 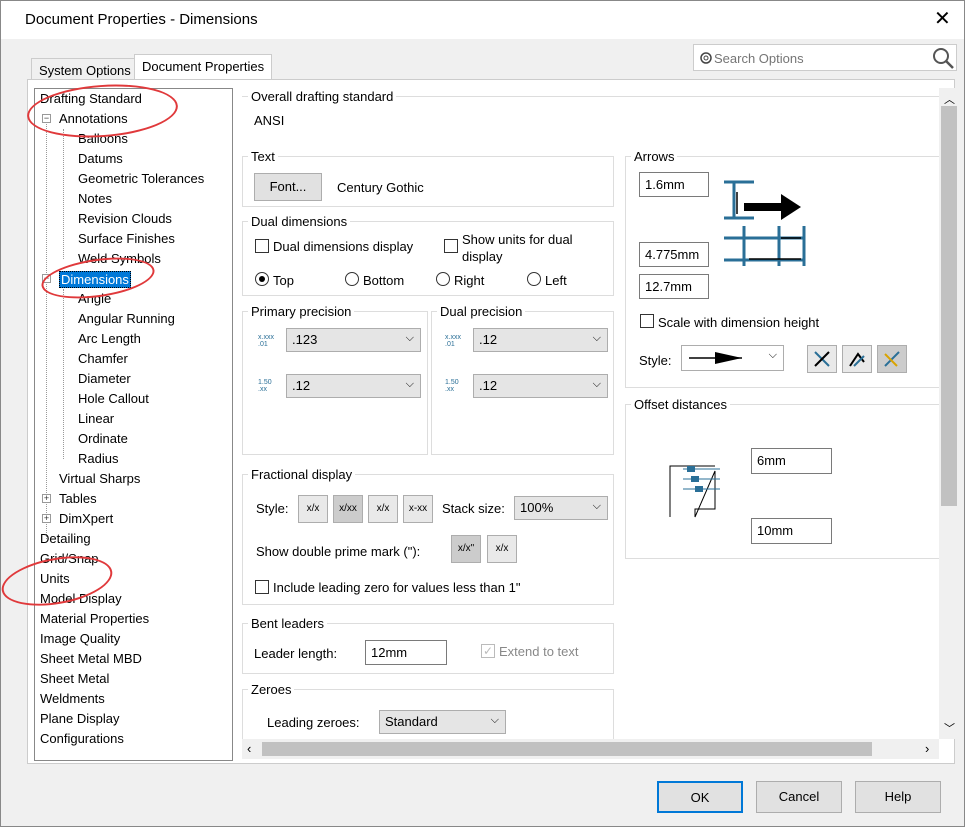 I want to click on fractional-title: Fractional display, so click(x=302, y=474).